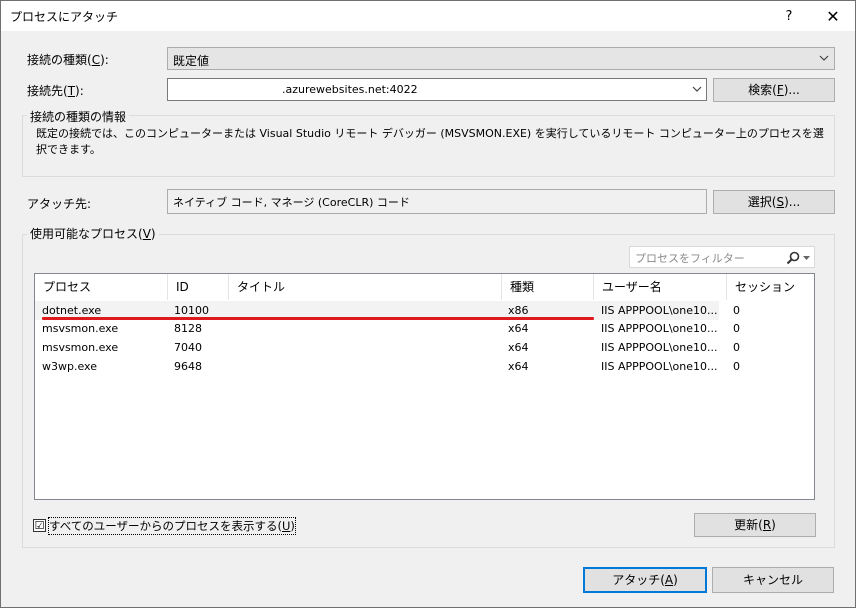  Describe the element at coordinates (350, 89) in the screenshot. I see `connection-target-value: .azurewebsites.net:4022` at that location.